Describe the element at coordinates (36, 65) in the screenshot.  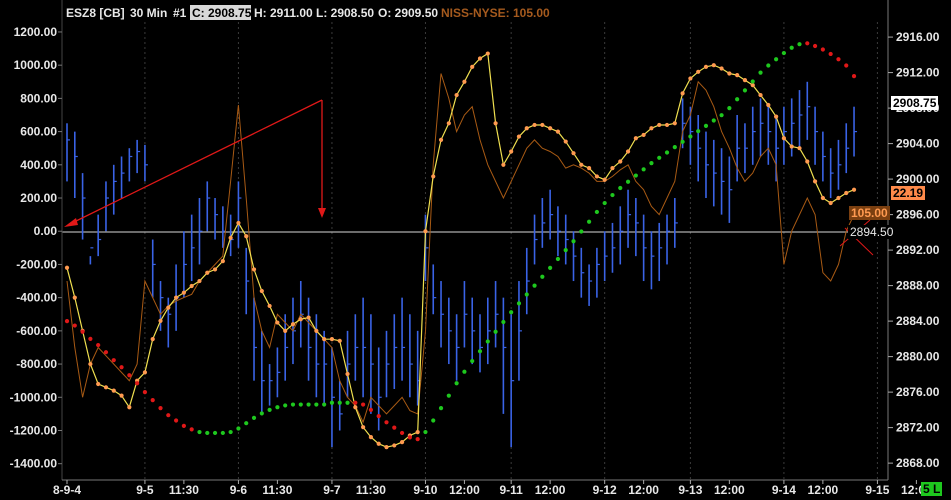
I see `left-axis-tick-label: 1000.00` at that location.